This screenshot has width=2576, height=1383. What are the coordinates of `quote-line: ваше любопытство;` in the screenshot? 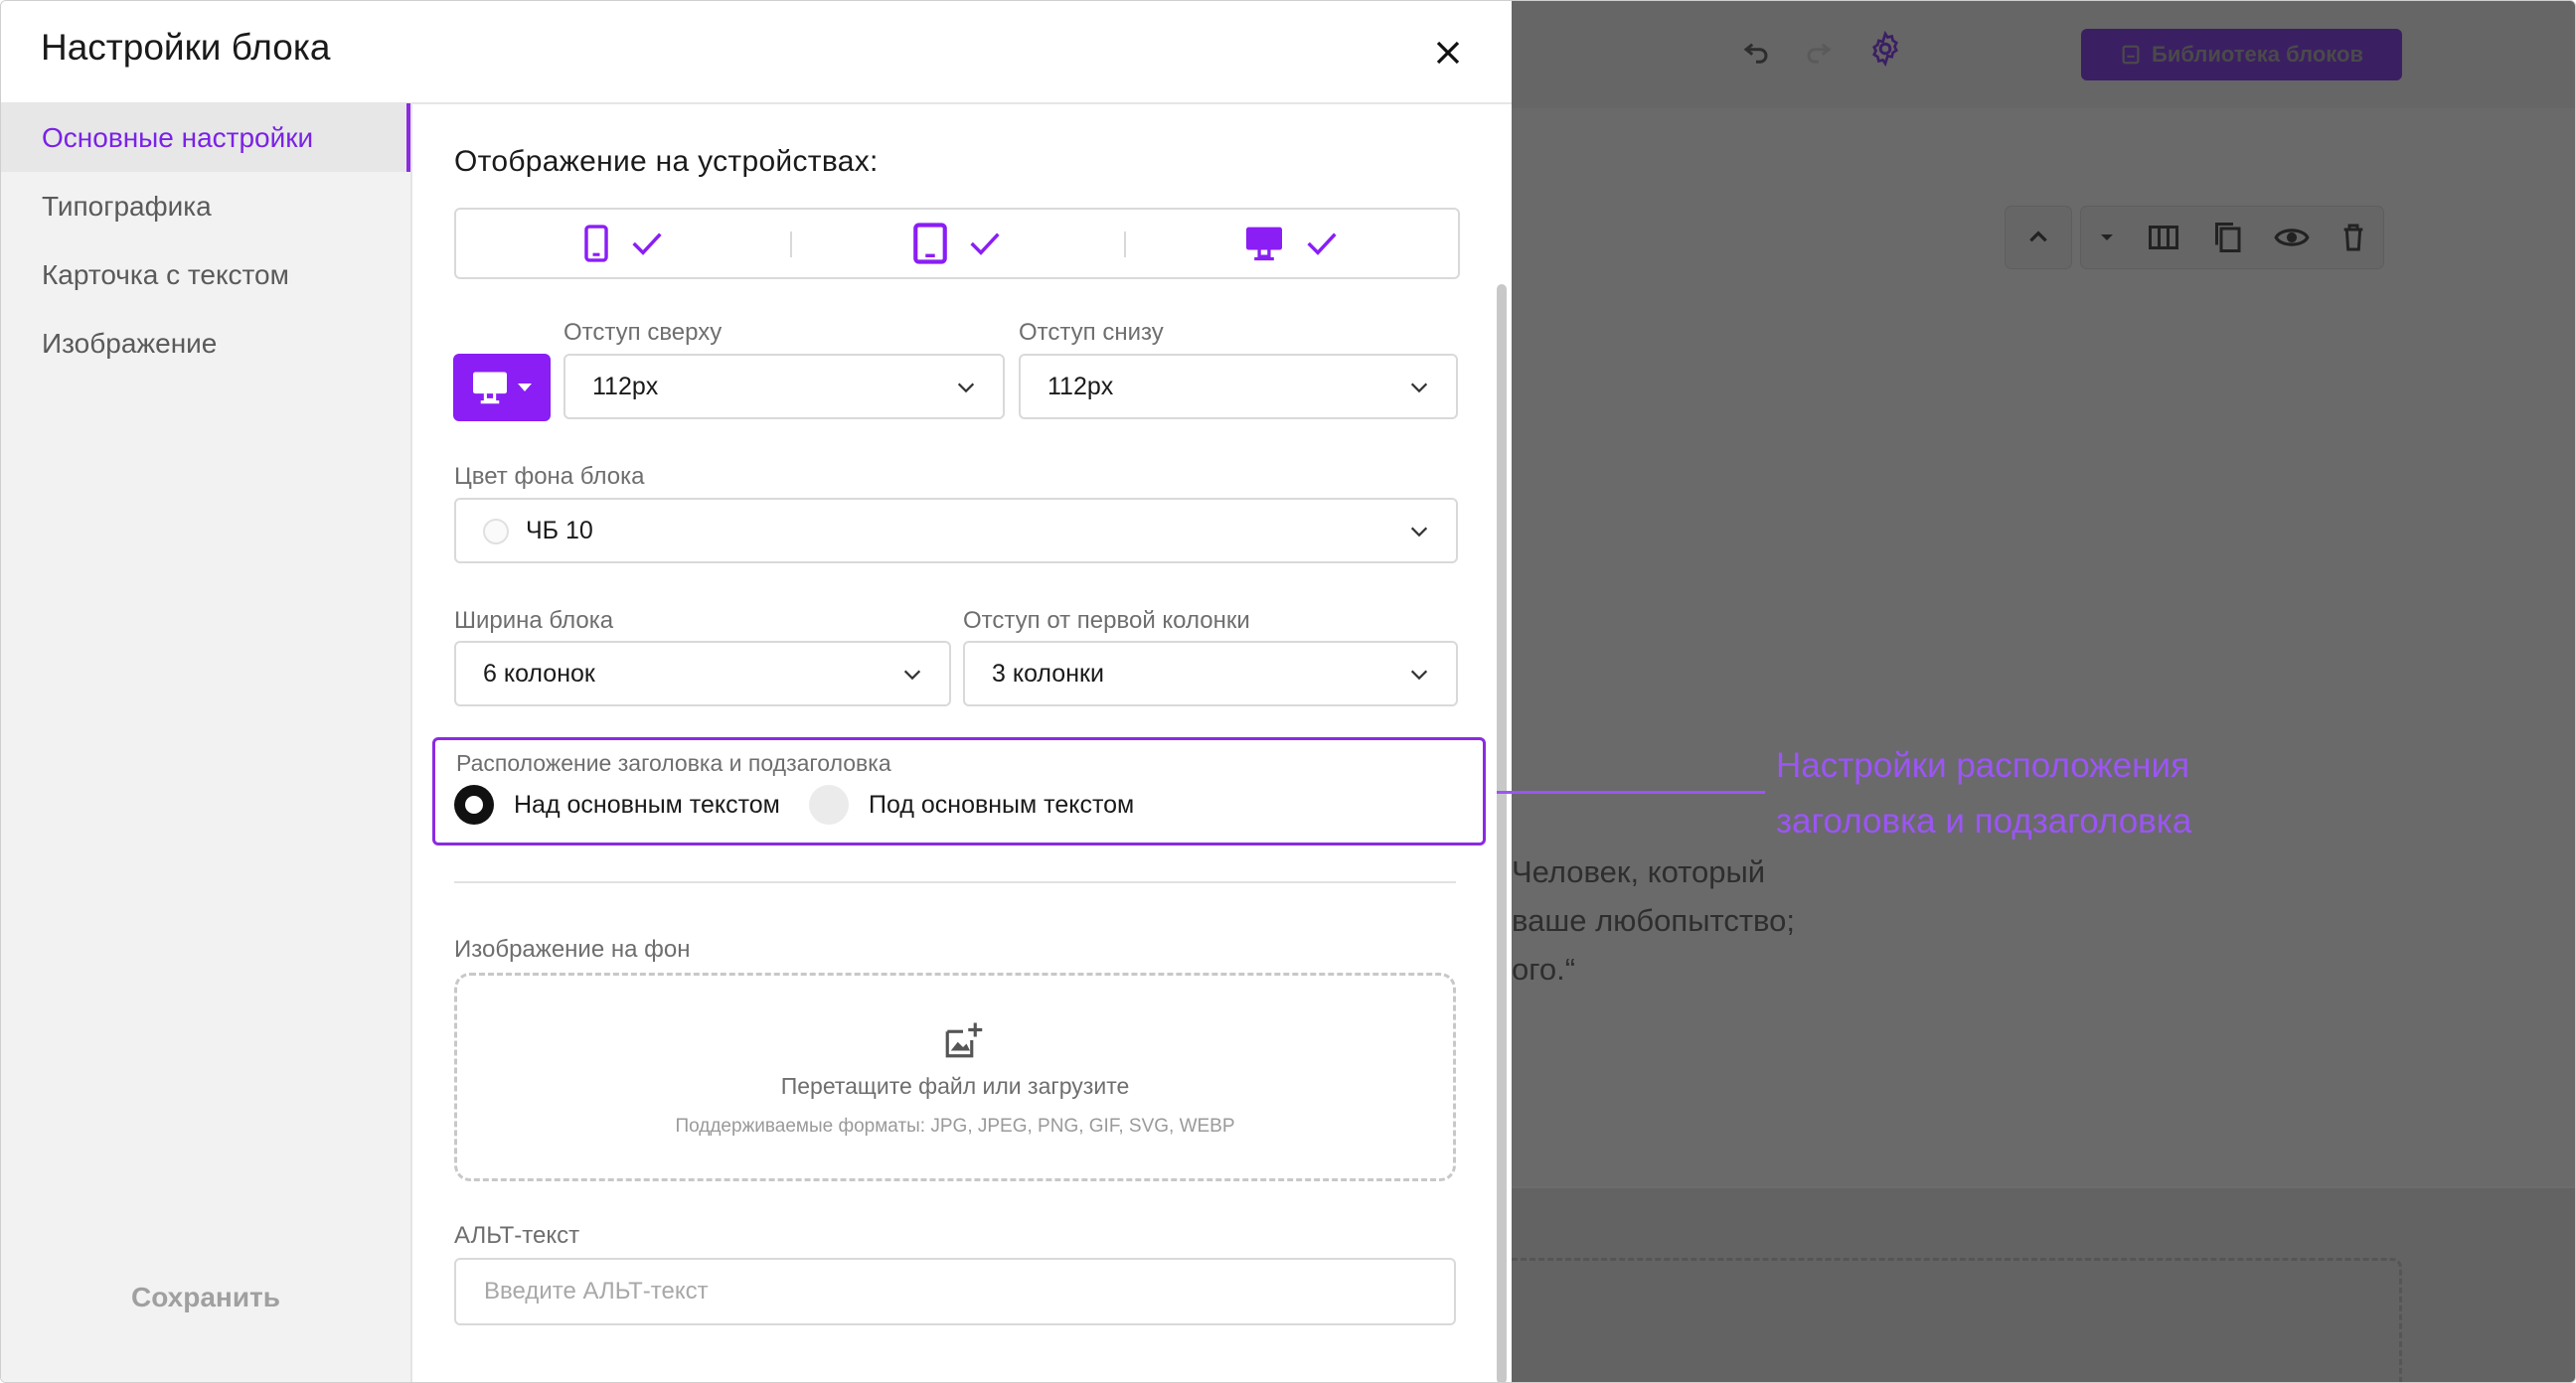 It's located at (1654, 920).